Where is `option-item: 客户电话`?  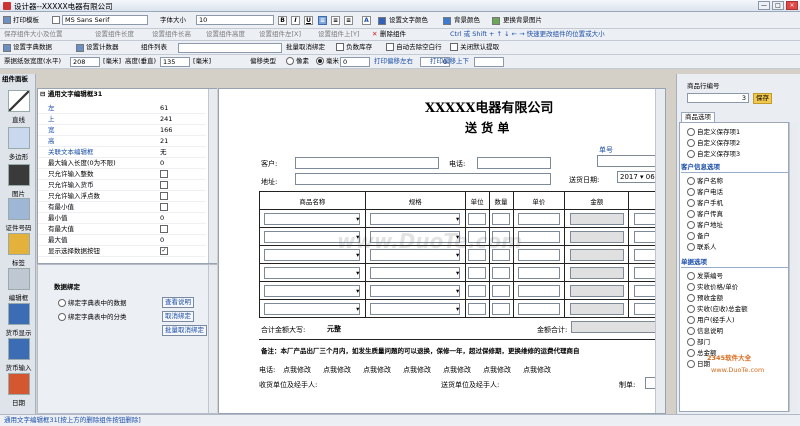
option-item: 客户电话 is located at coordinates (705, 191).